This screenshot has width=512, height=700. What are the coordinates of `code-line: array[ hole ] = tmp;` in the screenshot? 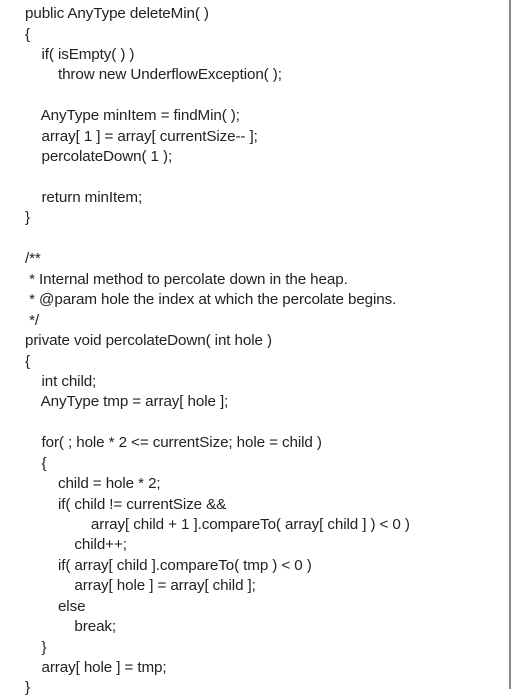 It's located at (96, 667).